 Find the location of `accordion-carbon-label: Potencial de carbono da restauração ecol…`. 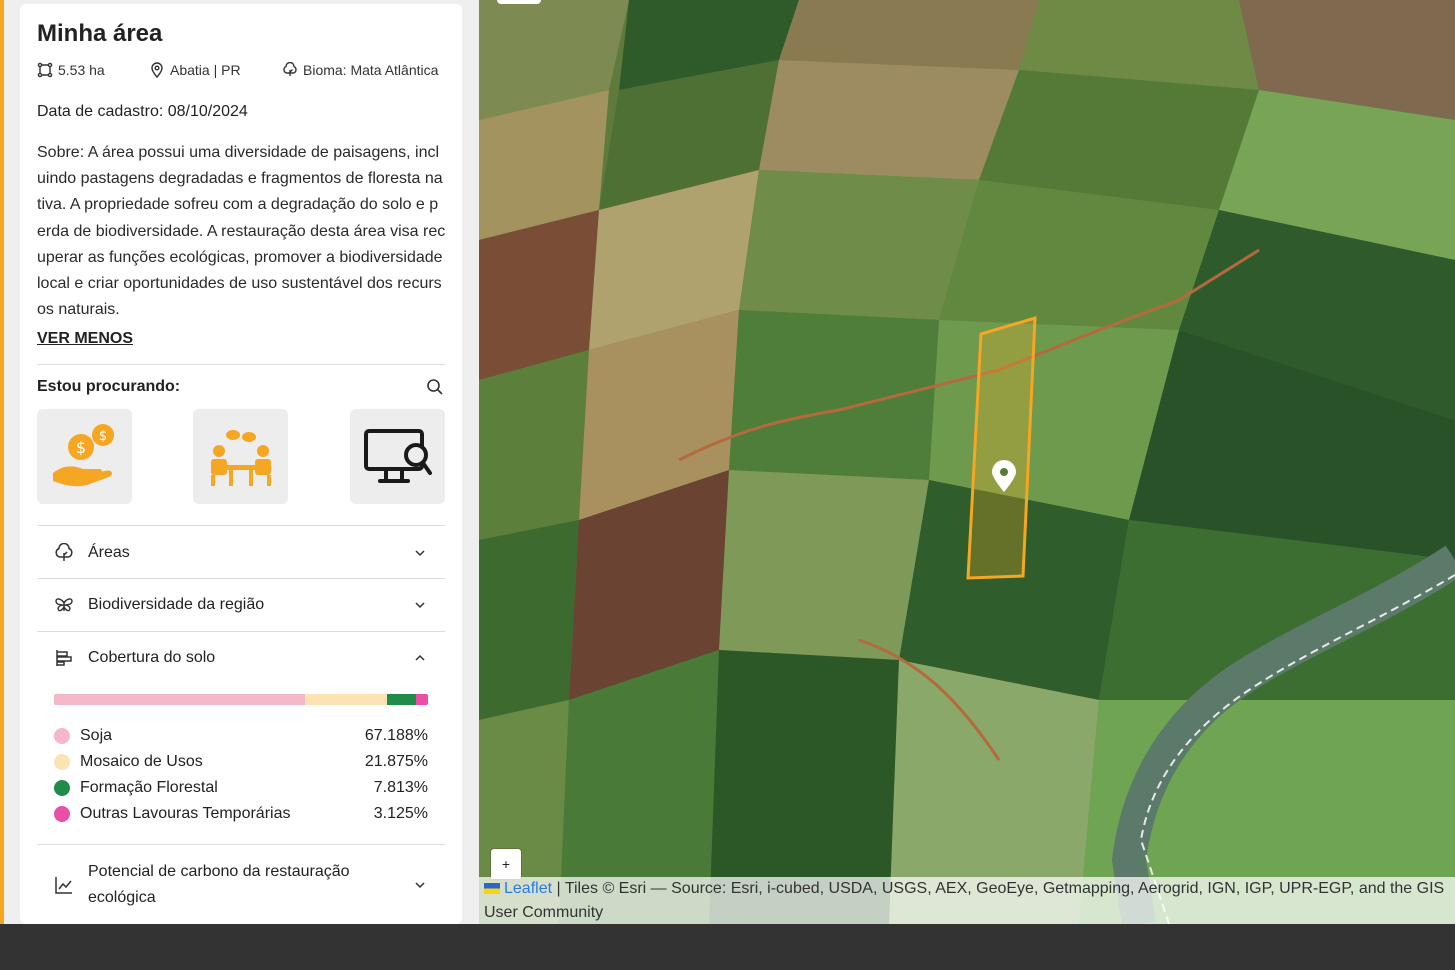

accordion-carbon-label: Potencial de carbono da restauração ecol… is located at coordinates (219, 884).